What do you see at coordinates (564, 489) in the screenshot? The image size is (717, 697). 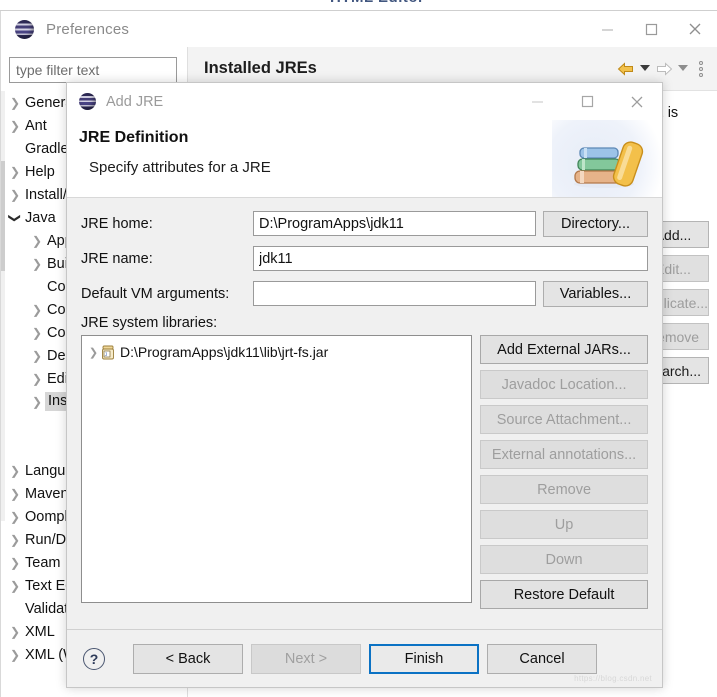 I see `remove-button: Remove` at bounding box center [564, 489].